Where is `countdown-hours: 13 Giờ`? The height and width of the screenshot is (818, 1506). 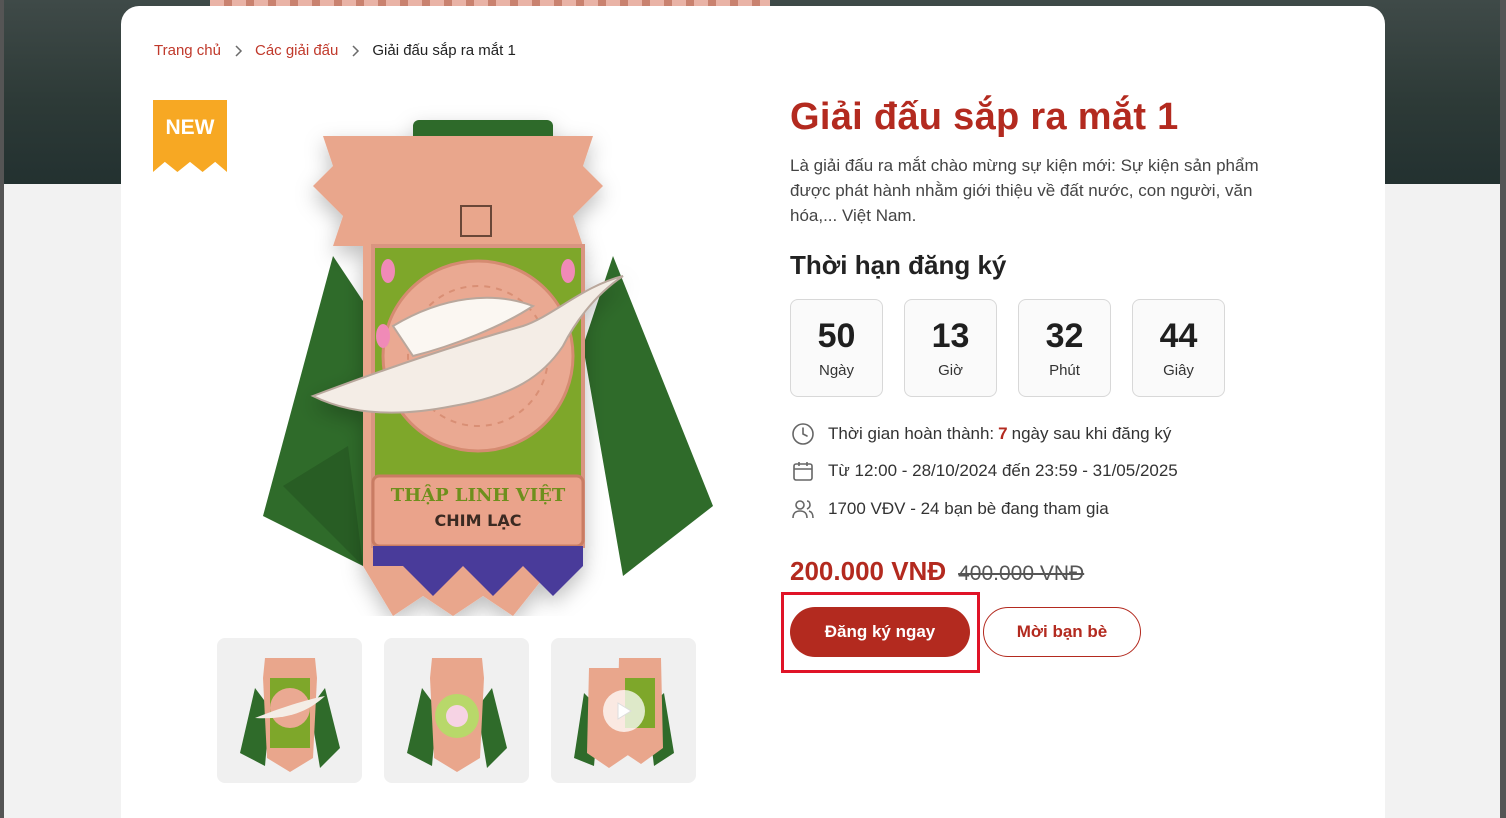 countdown-hours: 13 Giờ is located at coordinates (950, 348).